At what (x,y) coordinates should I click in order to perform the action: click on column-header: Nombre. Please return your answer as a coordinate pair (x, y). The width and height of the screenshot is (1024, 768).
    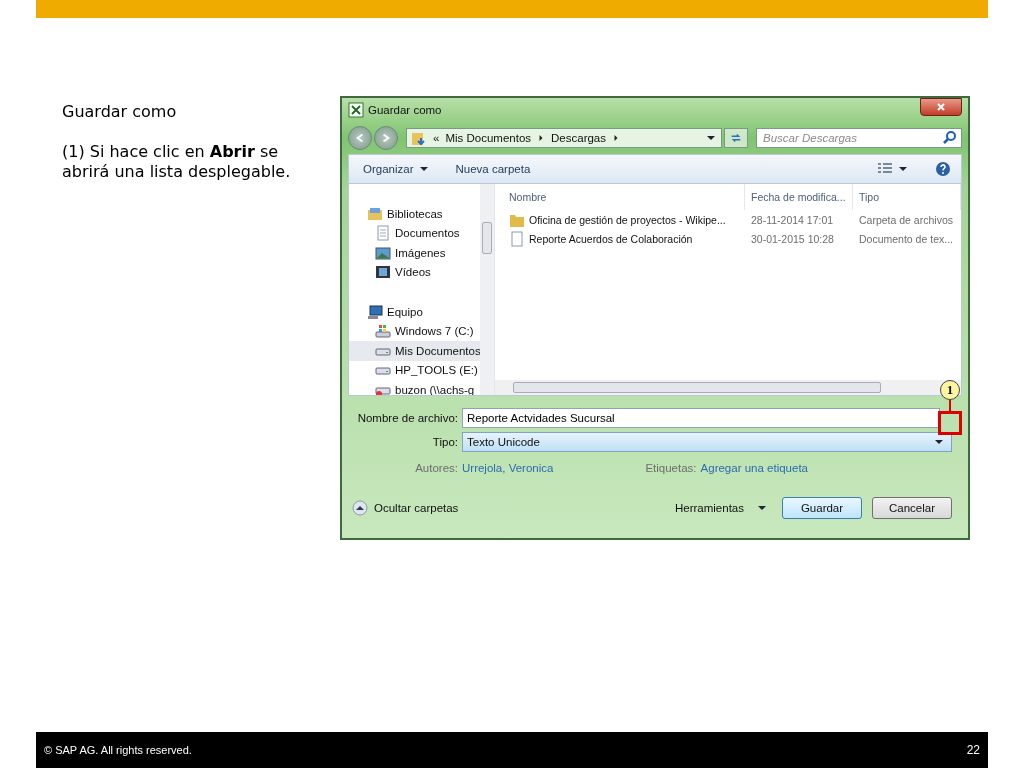
    Looking at the image, I should click on (620, 197).